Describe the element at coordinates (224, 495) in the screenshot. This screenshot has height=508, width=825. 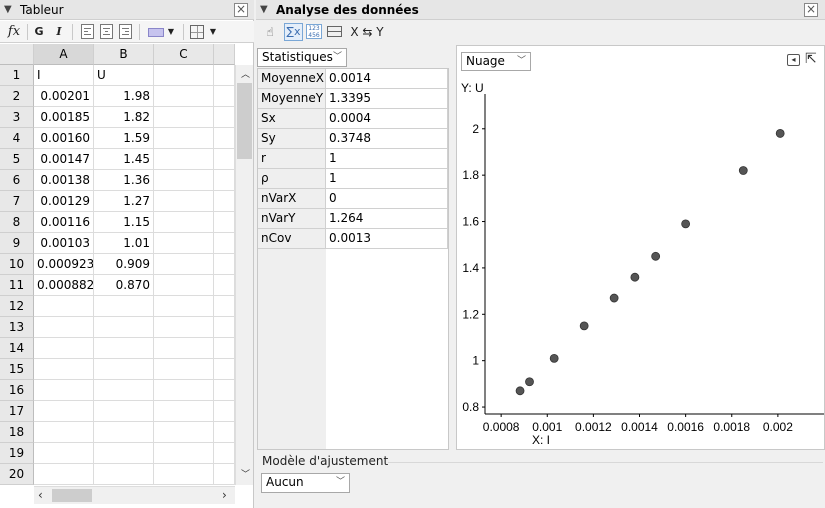
I see `scroll-right-icon: ›` at that location.